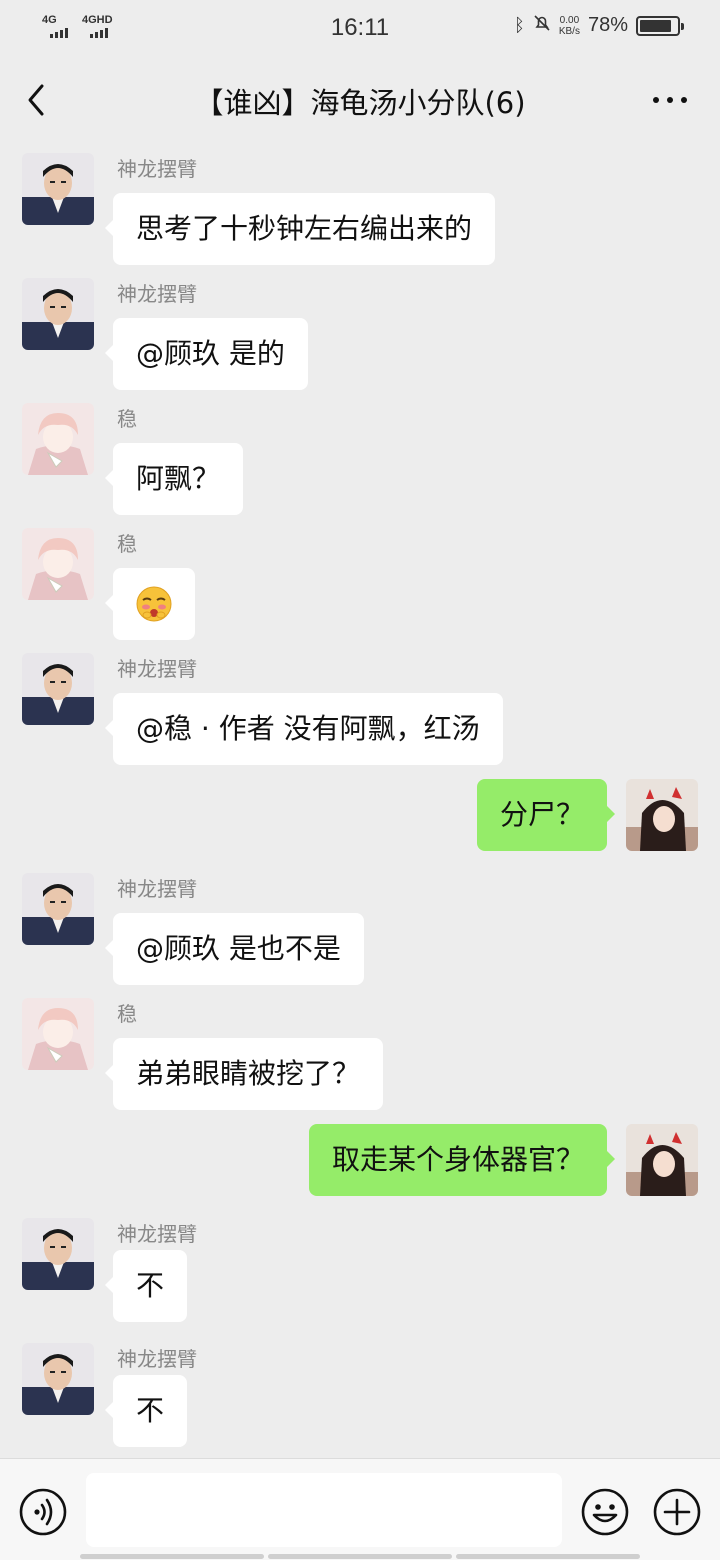 This screenshot has height=1560, width=720. Describe the element at coordinates (546, 815) in the screenshot. I see `message-bubble: 分尸？` at that location.